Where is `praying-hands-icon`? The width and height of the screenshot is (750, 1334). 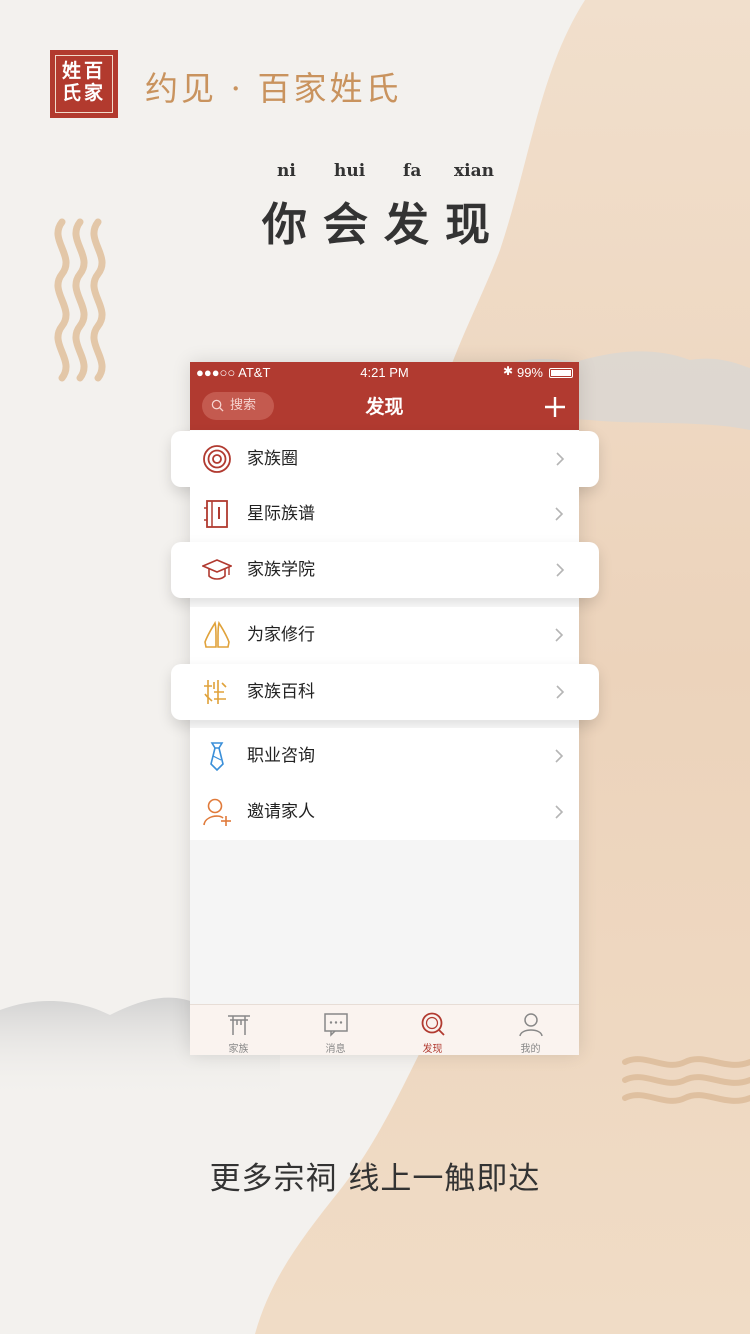
praying-hands-icon is located at coordinates (217, 634).